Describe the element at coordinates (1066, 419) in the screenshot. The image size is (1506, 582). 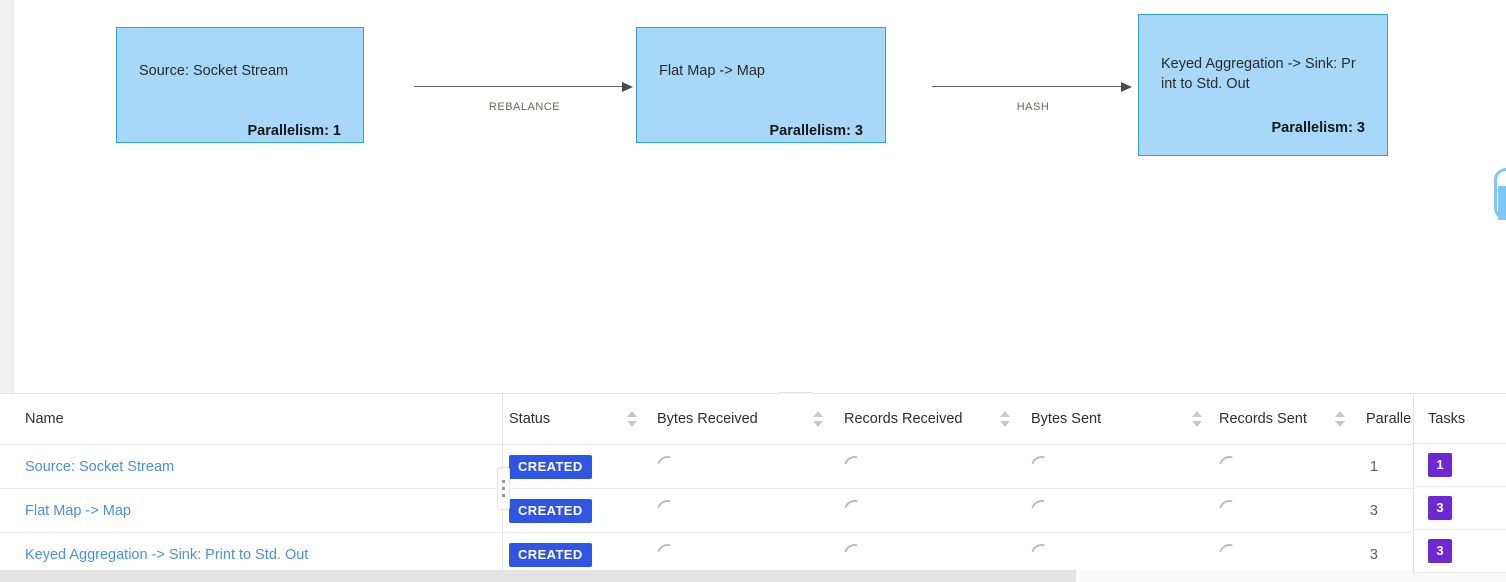
I see `column-header-label: Bytes Sent` at that location.